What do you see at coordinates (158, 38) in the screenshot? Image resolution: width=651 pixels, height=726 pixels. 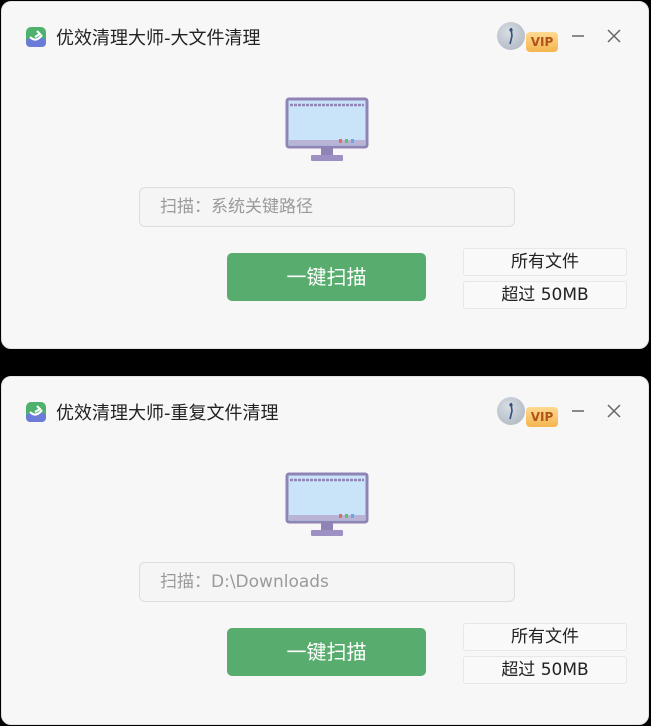 I see `window-title: 优效清理大师-大文件清理` at bounding box center [158, 38].